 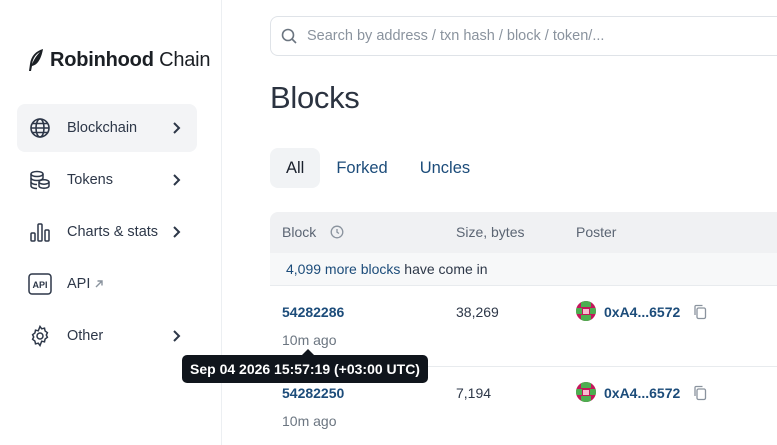 I want to click on block-number-link: 54282286, so click(x=313, y=312).